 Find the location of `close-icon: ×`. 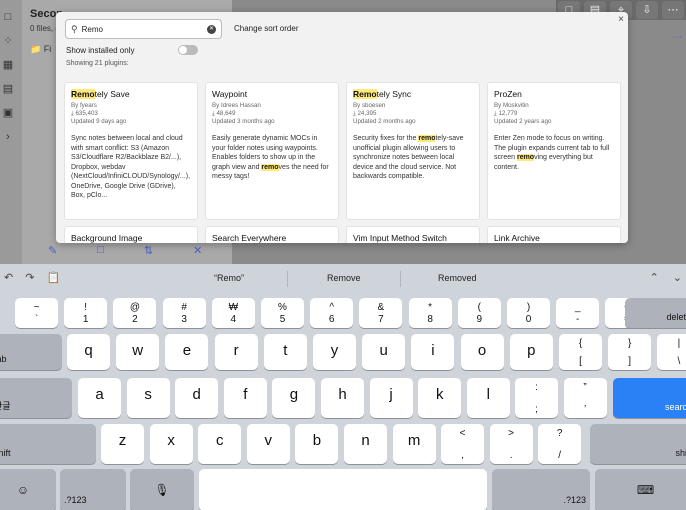

close-icon: × is located at coordinates (621, 19).